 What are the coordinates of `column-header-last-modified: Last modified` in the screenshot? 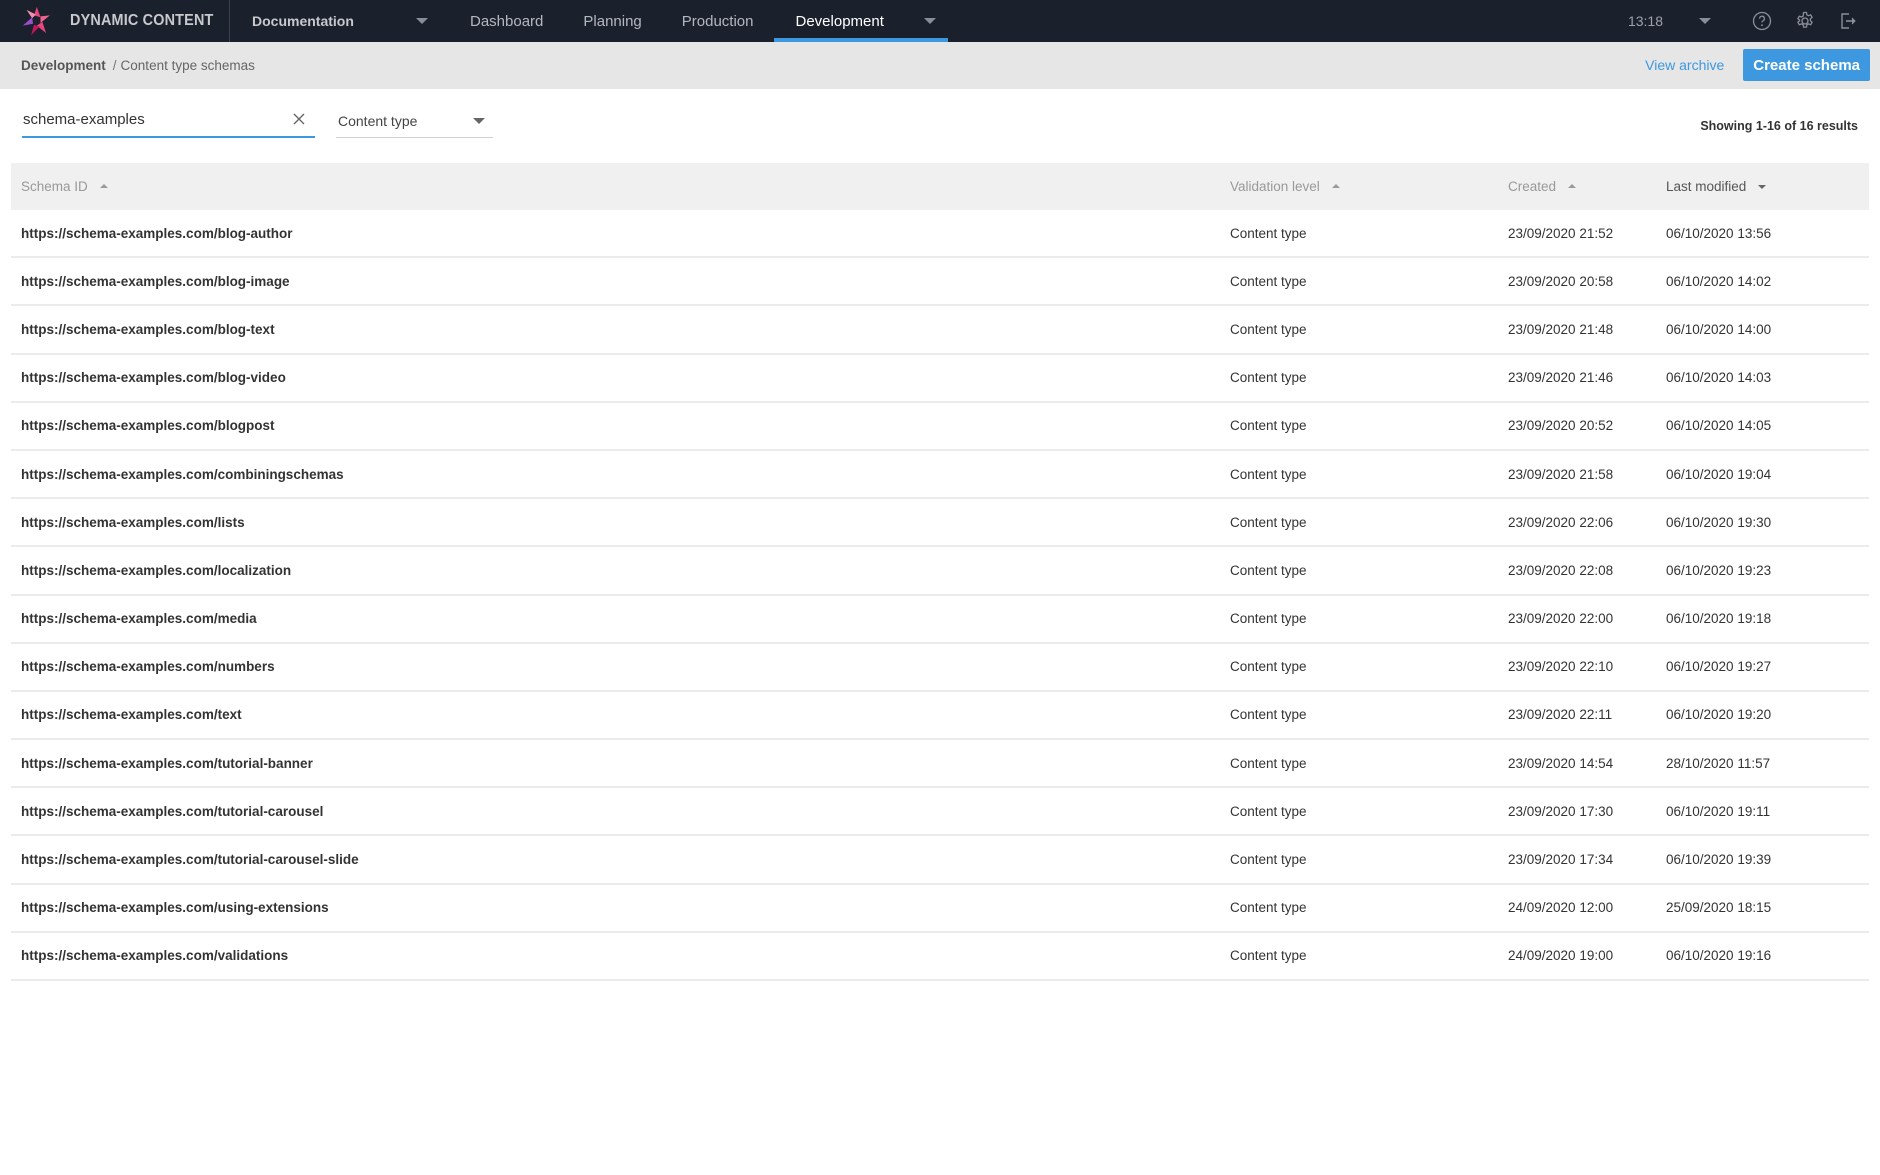 It's located at (1766, 186).